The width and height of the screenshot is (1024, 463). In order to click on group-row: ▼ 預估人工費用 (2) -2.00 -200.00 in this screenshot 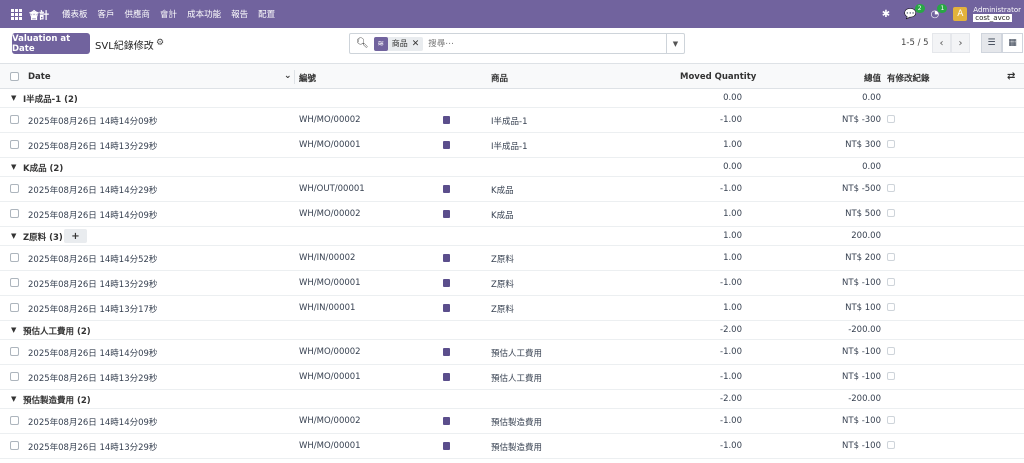, I will do `click(512, 330)`.